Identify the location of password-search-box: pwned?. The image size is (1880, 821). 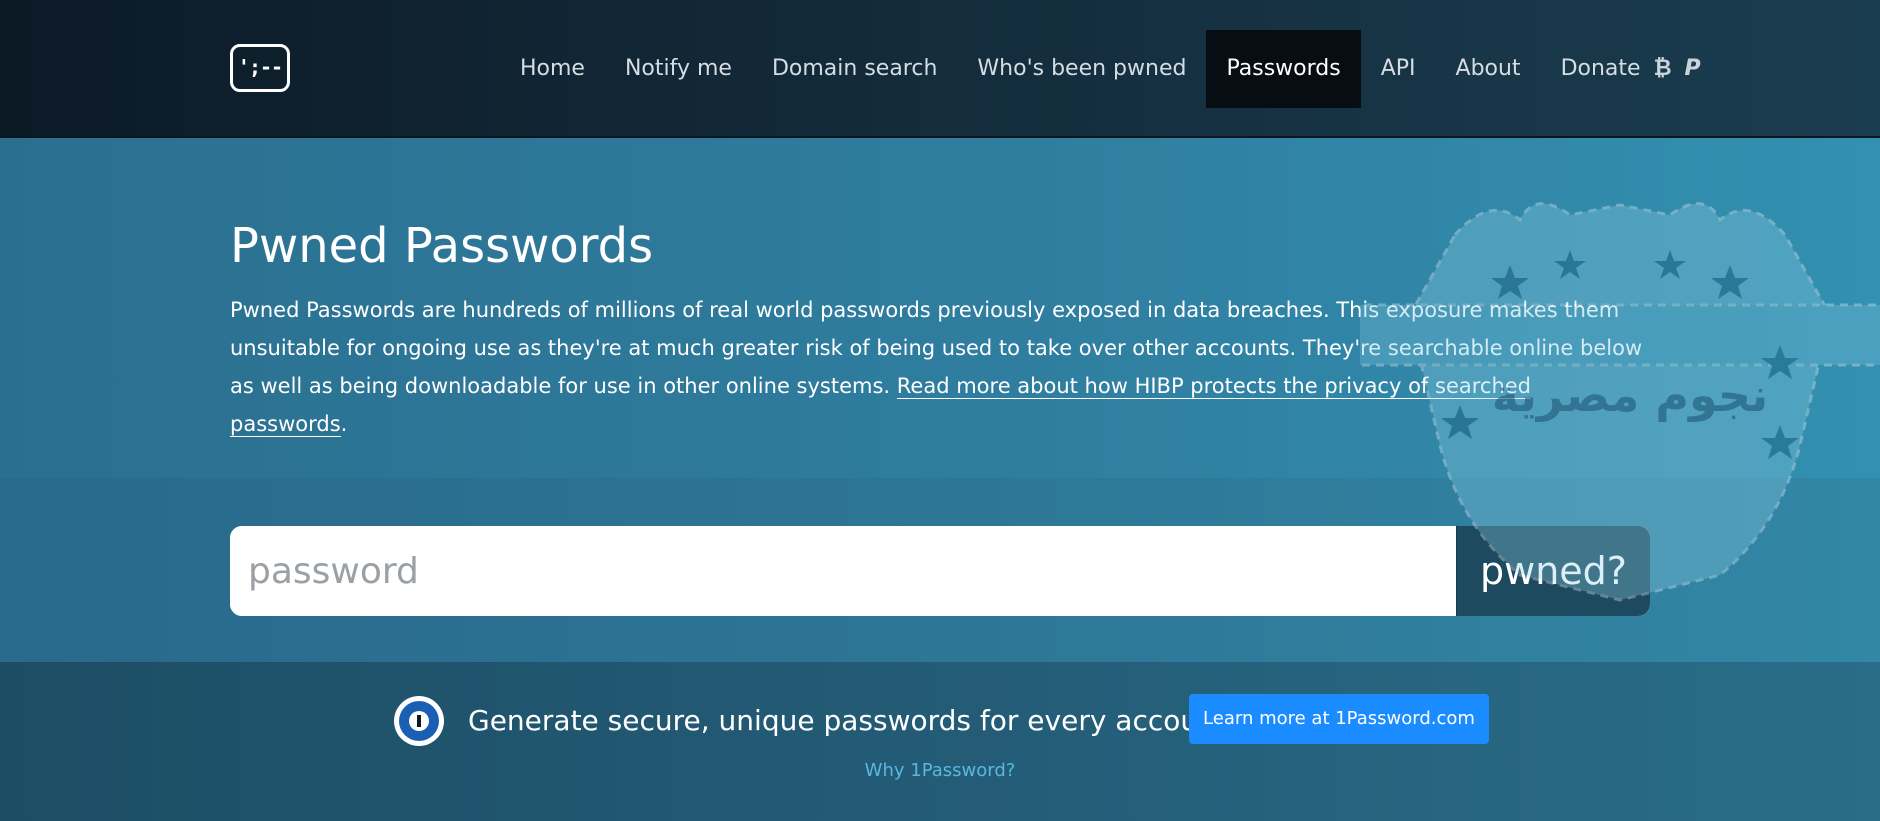
(940, 571).